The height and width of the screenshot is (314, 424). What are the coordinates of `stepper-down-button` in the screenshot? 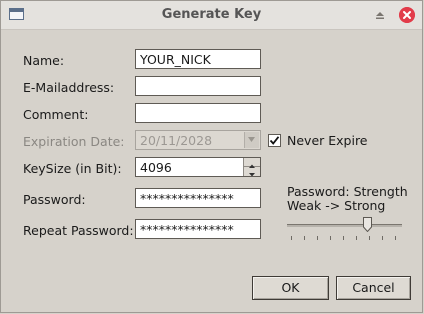 It's located at (252, 171).